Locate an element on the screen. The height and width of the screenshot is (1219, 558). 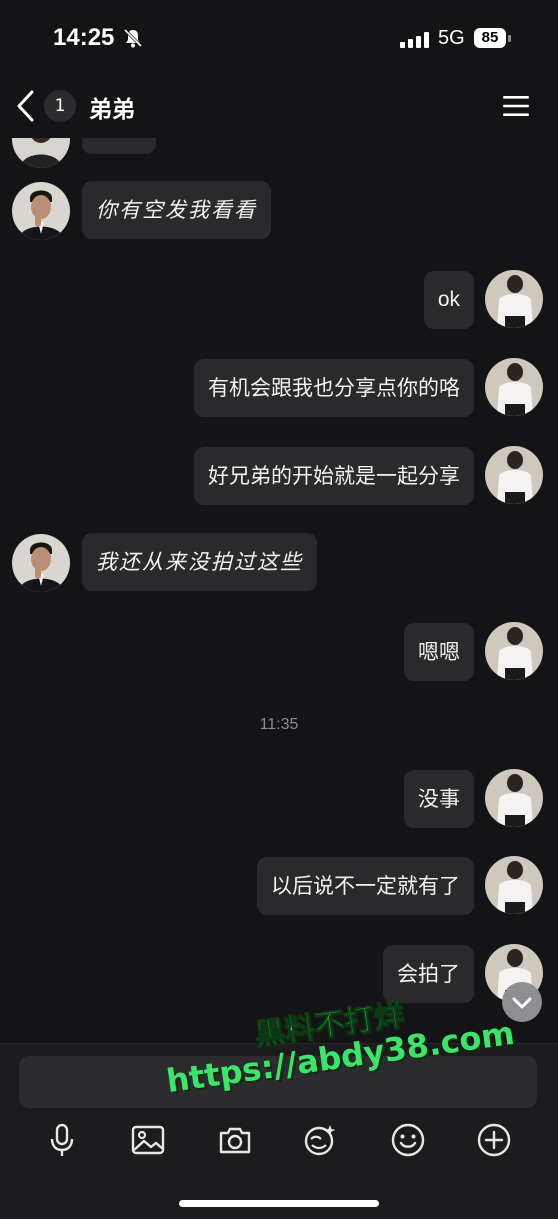
microphone-icon is located at coordinates (62, 1140).